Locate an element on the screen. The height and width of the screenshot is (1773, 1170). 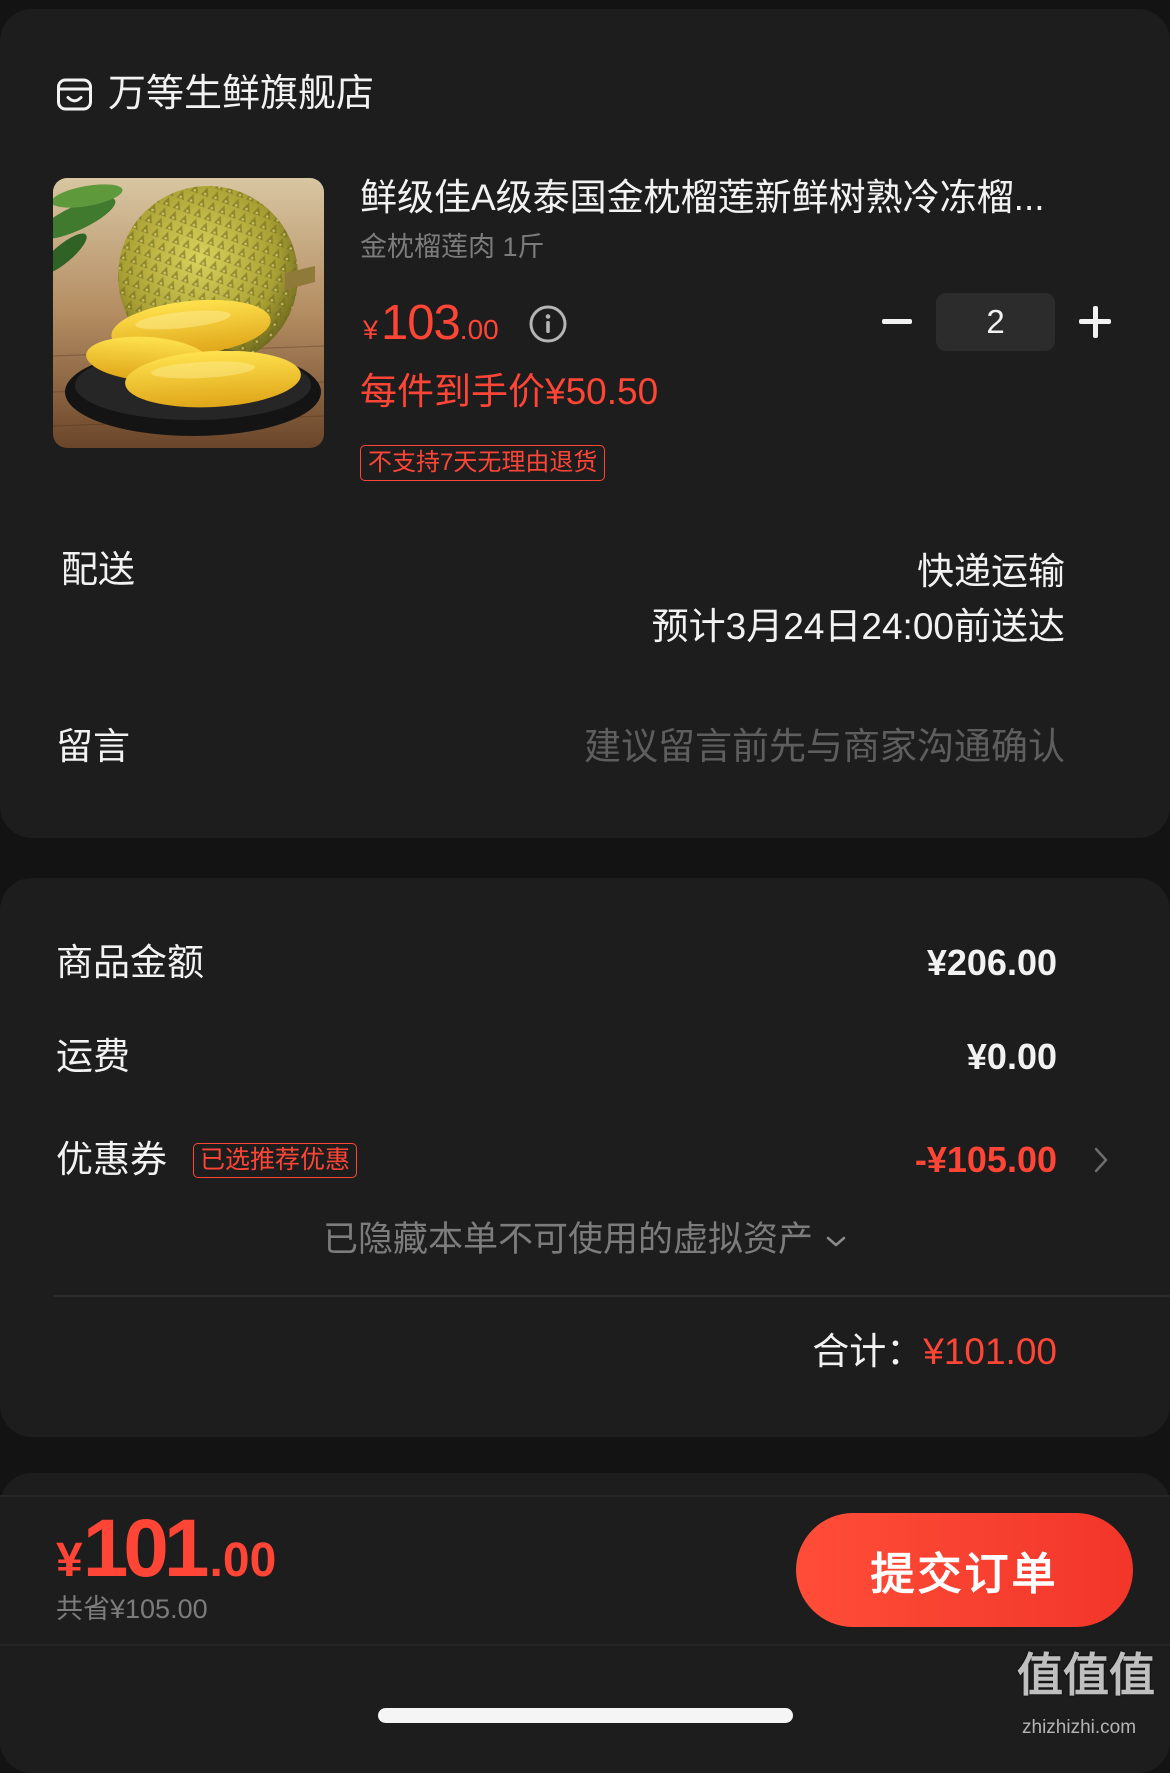
goods-amount-row: 商品金额 ¥206.00 is located at coordinates (585, 963).